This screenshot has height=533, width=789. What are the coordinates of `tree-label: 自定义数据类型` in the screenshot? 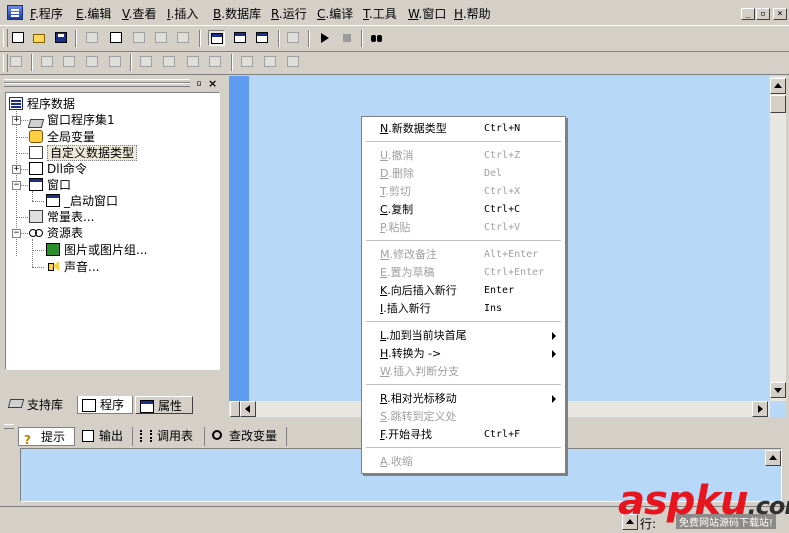 It's located at (92, 153).